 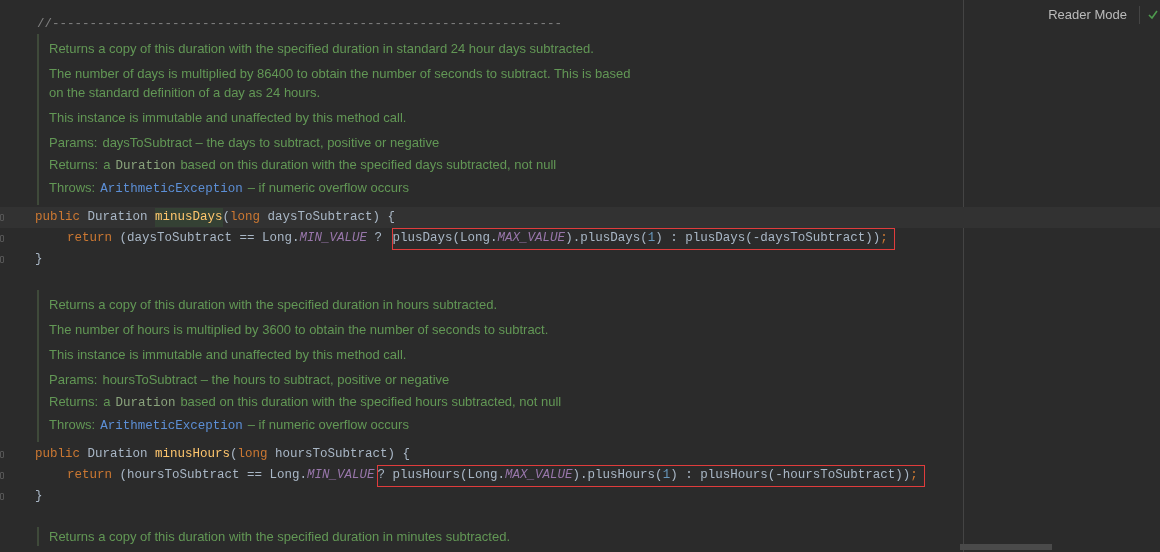 I want to click on doc-text: hoursToSubtract – the hours to subtract, positive or negative, so click(x=276, y=380).